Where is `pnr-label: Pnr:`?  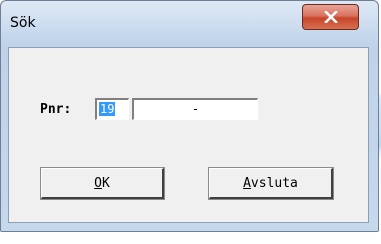 pnr-label: Pnr: is located at coordinates (56, 109).